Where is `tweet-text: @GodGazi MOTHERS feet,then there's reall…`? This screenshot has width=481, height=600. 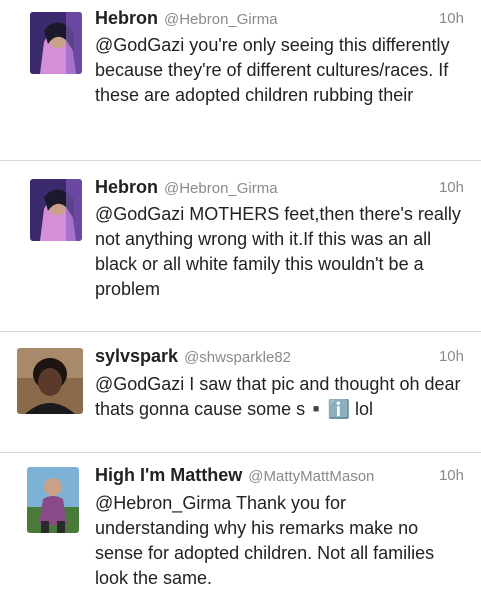
tweet-text: @GodGazi MOTHERS feet,then there's reall… is located at coordinates (278, 251).